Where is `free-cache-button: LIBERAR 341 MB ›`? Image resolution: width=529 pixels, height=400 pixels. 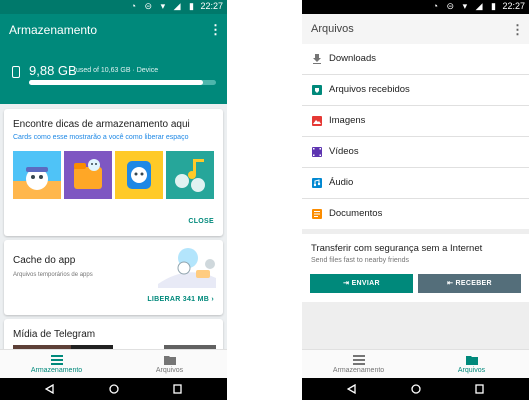 free-cache-button: LIBERAR 341 MB › is located at coordinates (180, 299).